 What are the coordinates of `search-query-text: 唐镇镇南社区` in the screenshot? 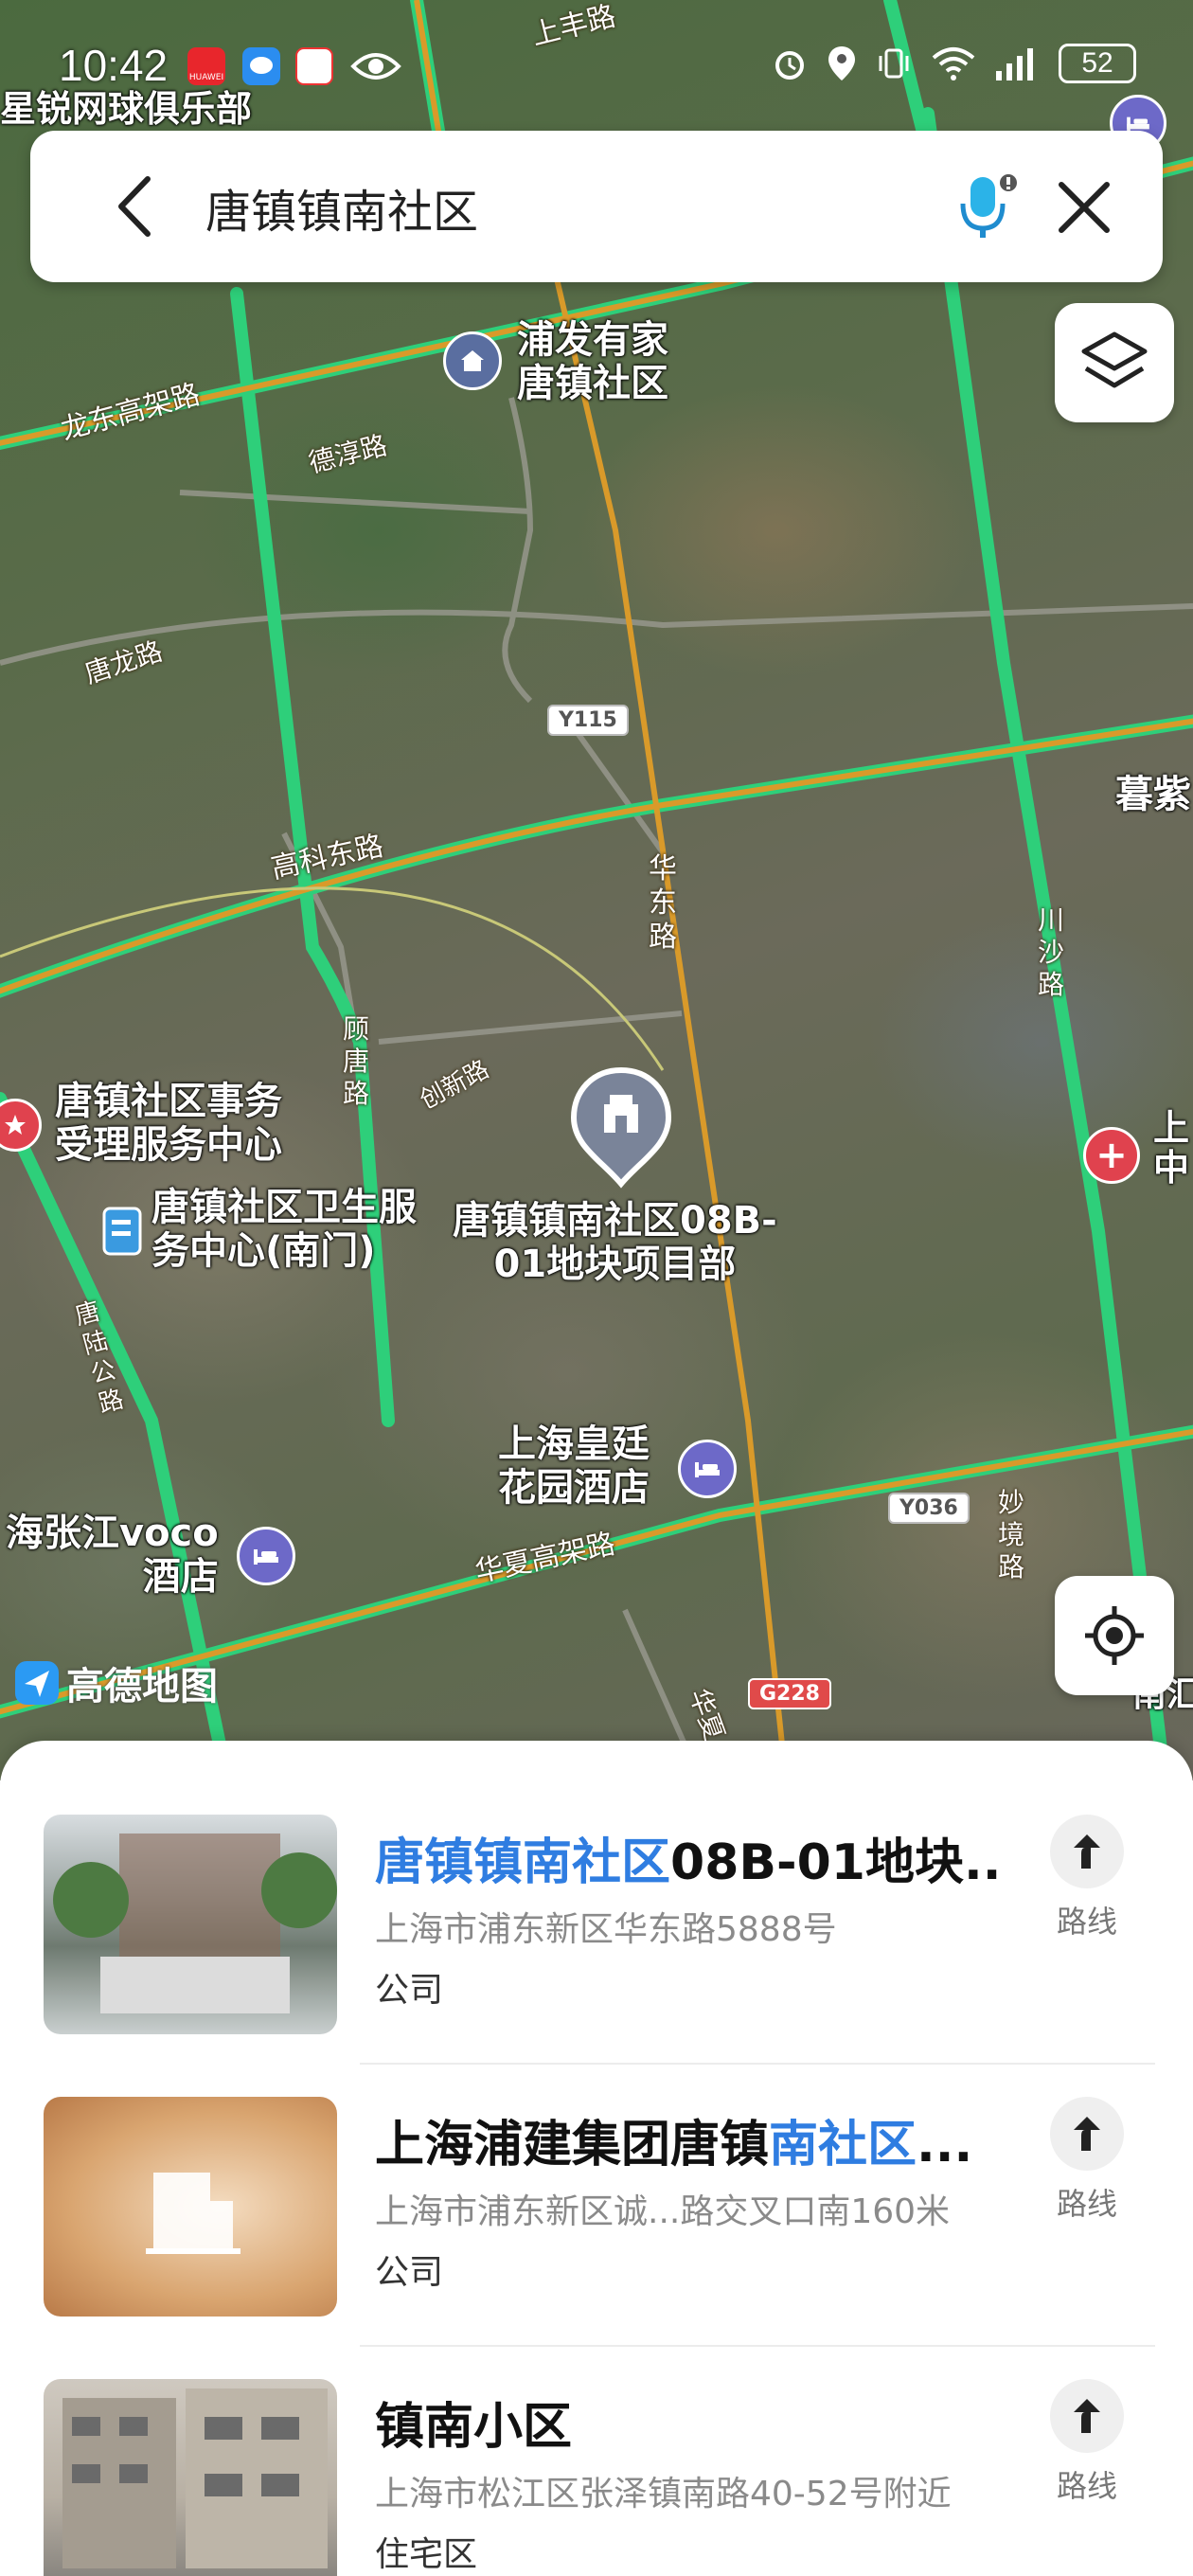 It's located at (341, 207).